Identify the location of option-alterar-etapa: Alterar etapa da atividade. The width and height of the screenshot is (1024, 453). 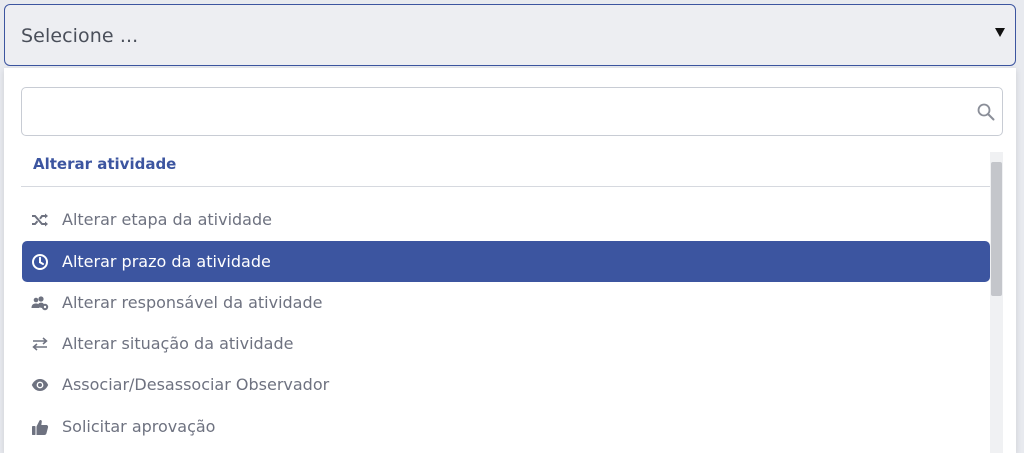
(506, 219).